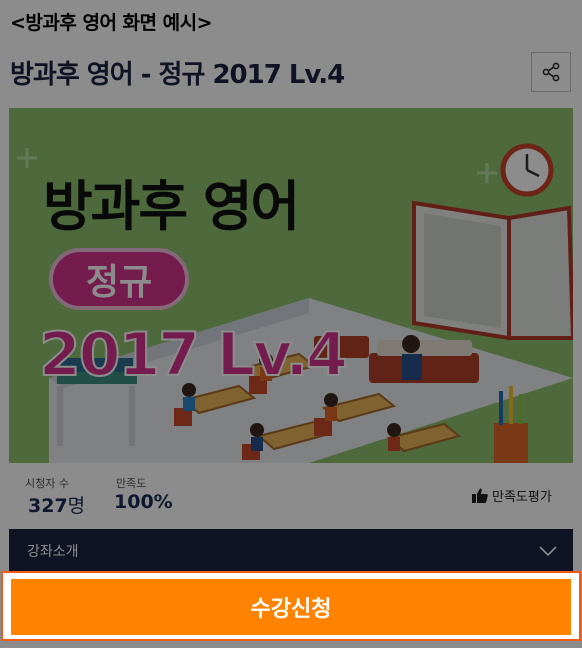 The image size is (582, 648). I want to click on rate-label: 만족도평가, so click(522, 497).